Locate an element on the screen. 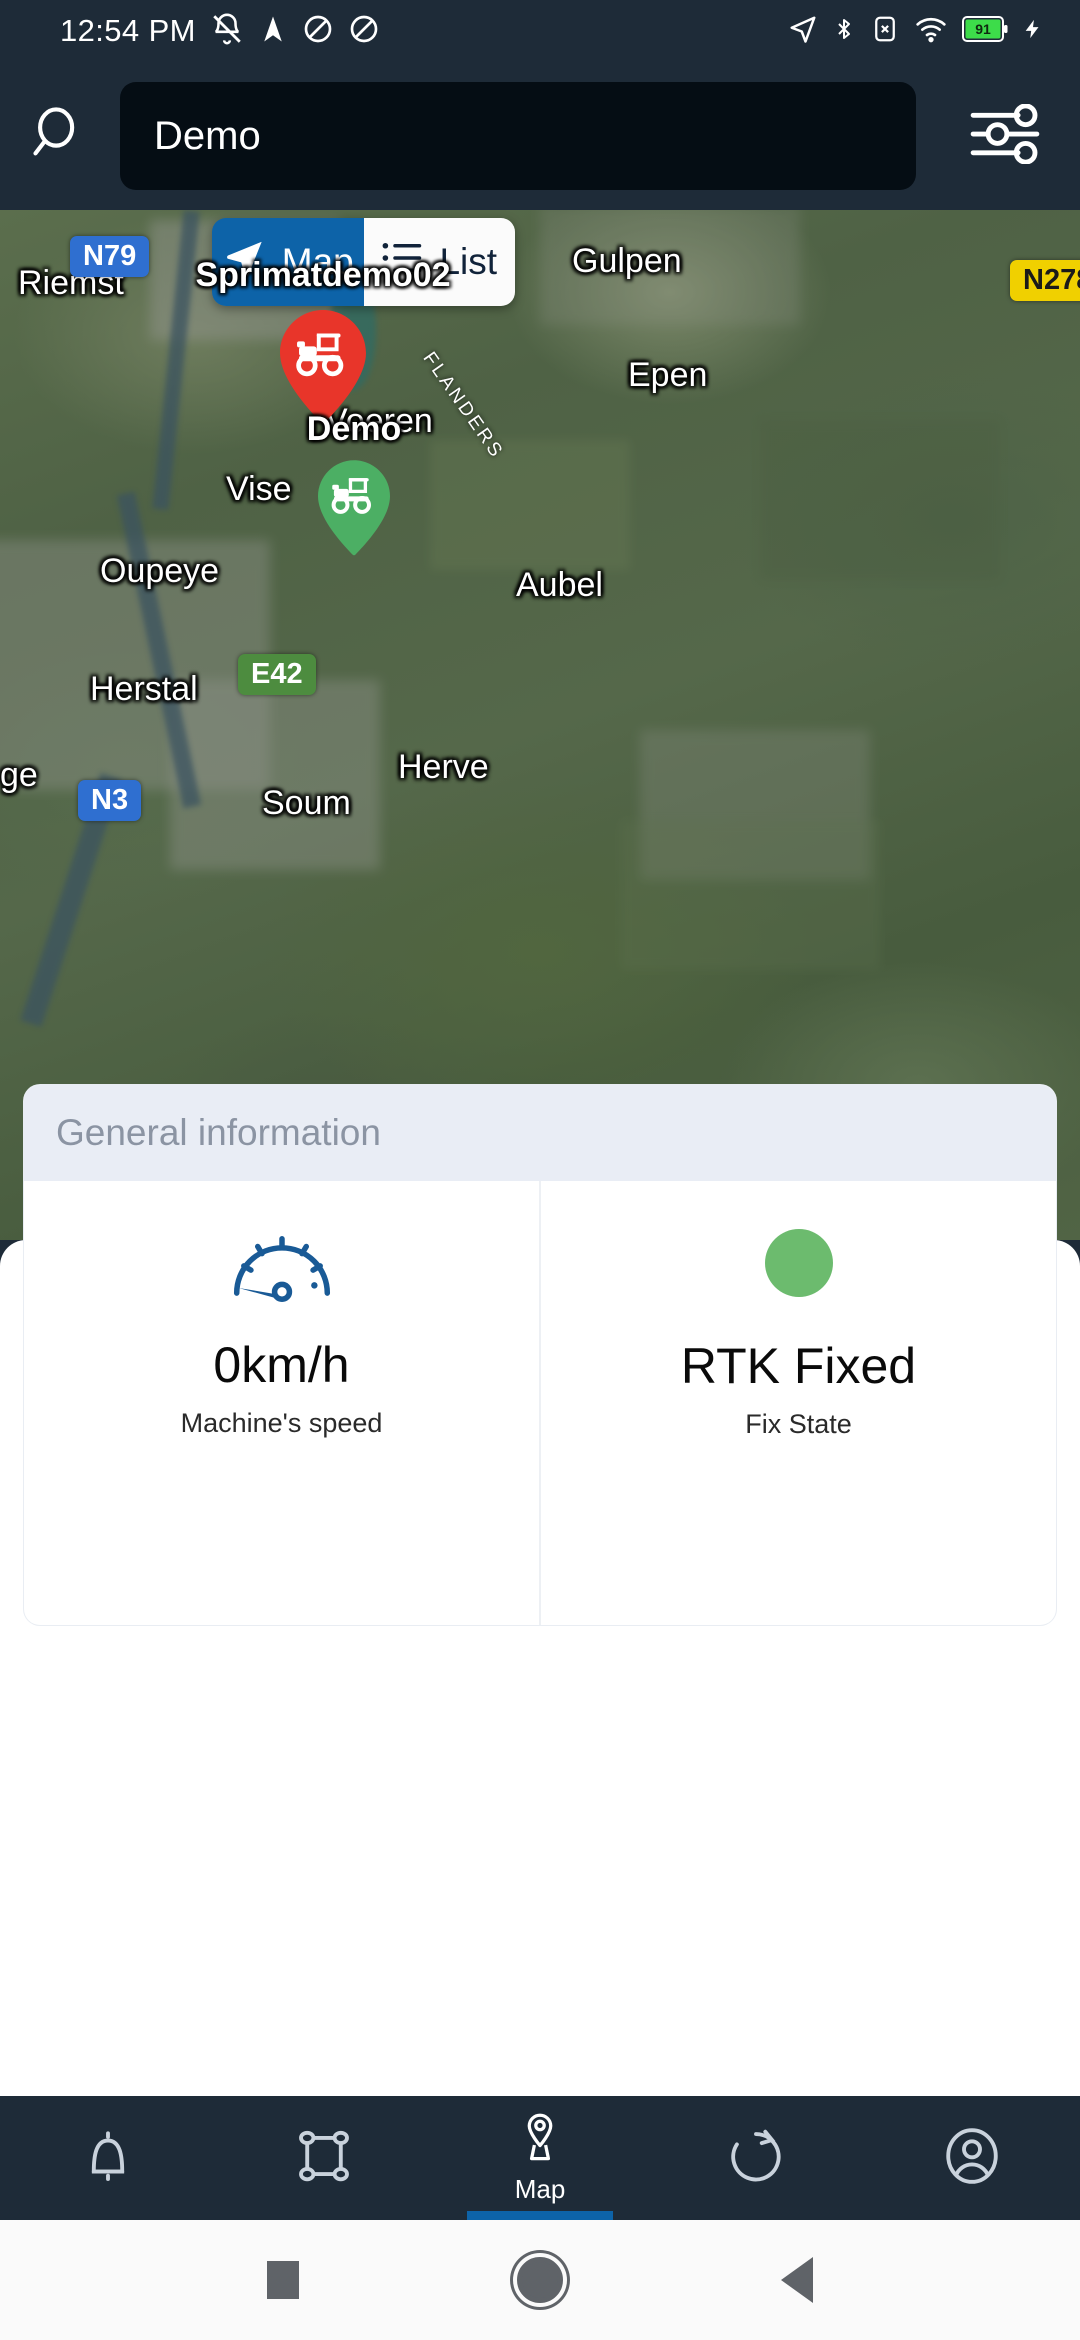  map-place-label: Oupeye is located at coordinates (160, 571).